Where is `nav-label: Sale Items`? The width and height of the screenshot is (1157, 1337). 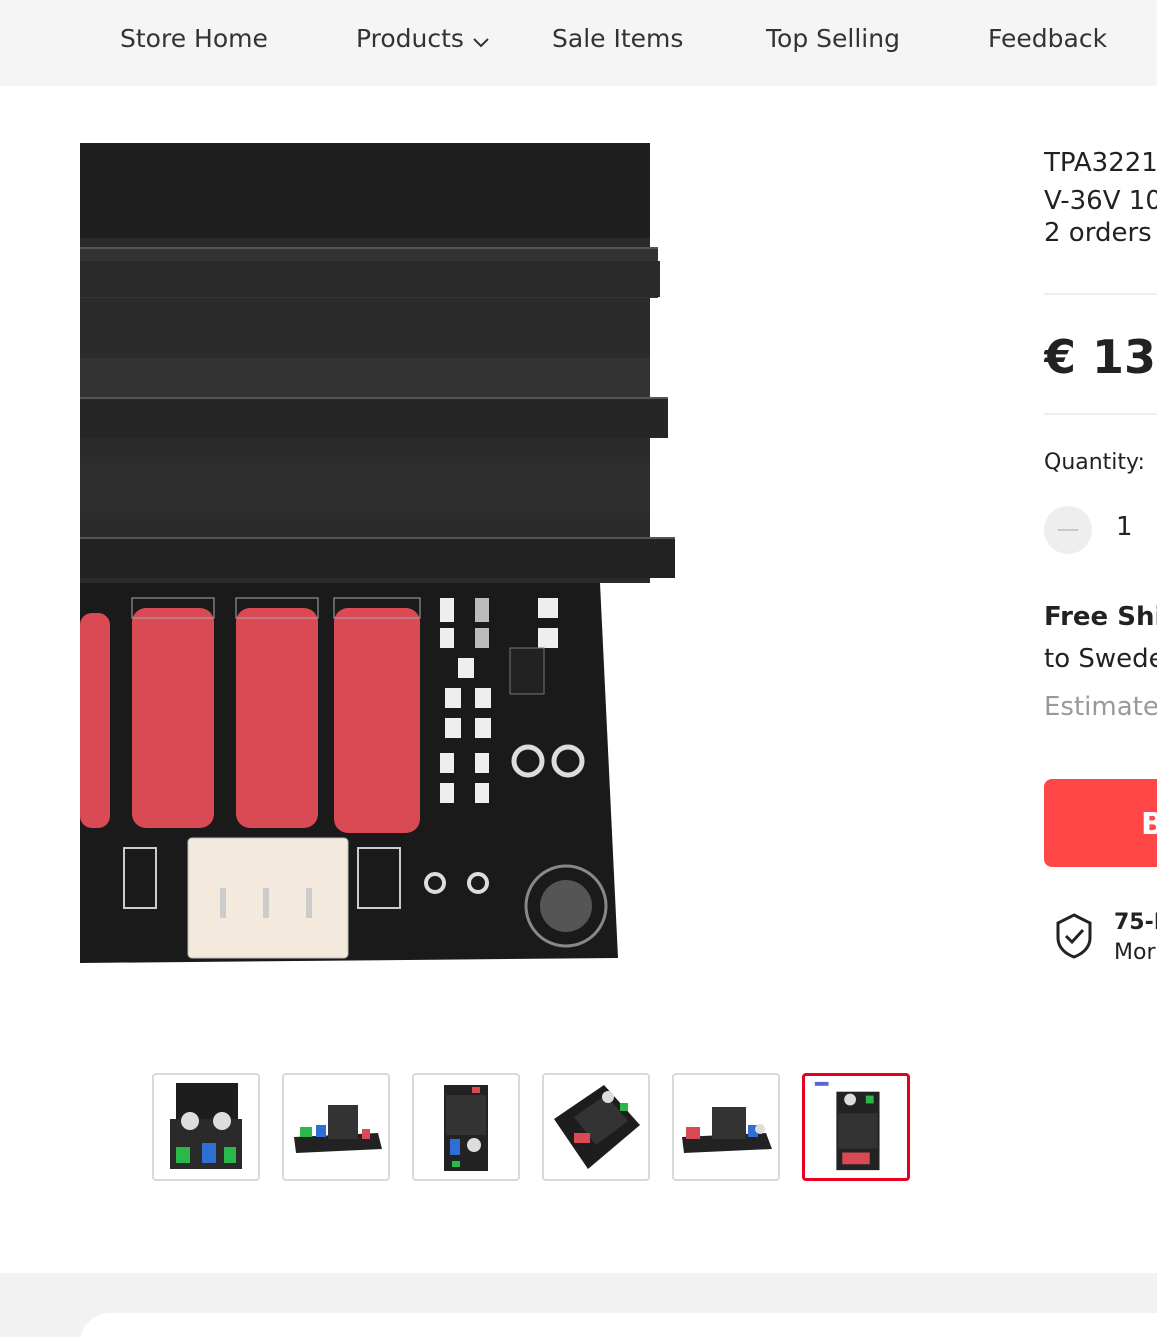
nav-label: Sale Items is located at coordinates (618, 38).